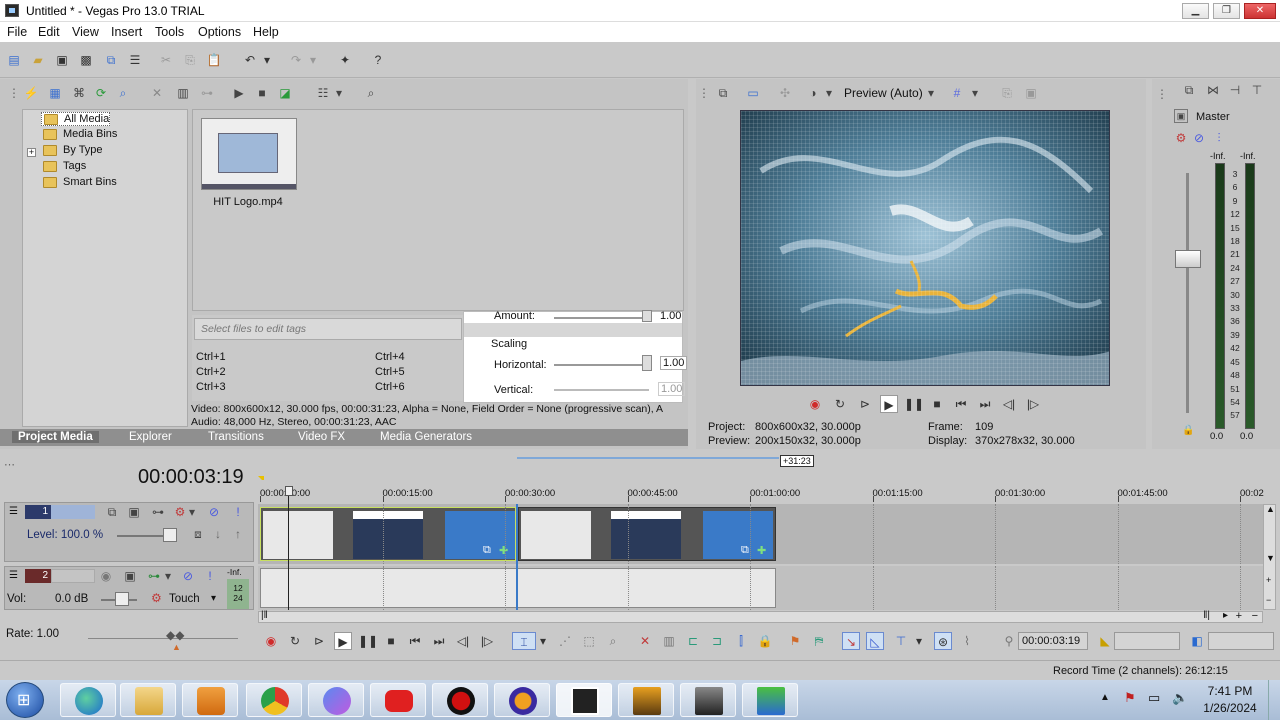 This screenshot has width=1280, height=720. Describe the element at coordinates (1197, 641) in the screenshot. I see `selection-length-icon: ◧` at that location.